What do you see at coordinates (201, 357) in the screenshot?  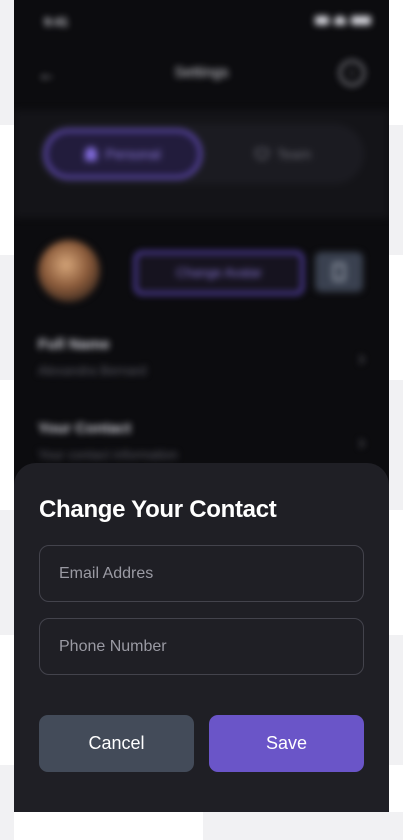 I see `full-name-row: Full Name Alexandra Bernard ›` at bounding box center [201, 357].